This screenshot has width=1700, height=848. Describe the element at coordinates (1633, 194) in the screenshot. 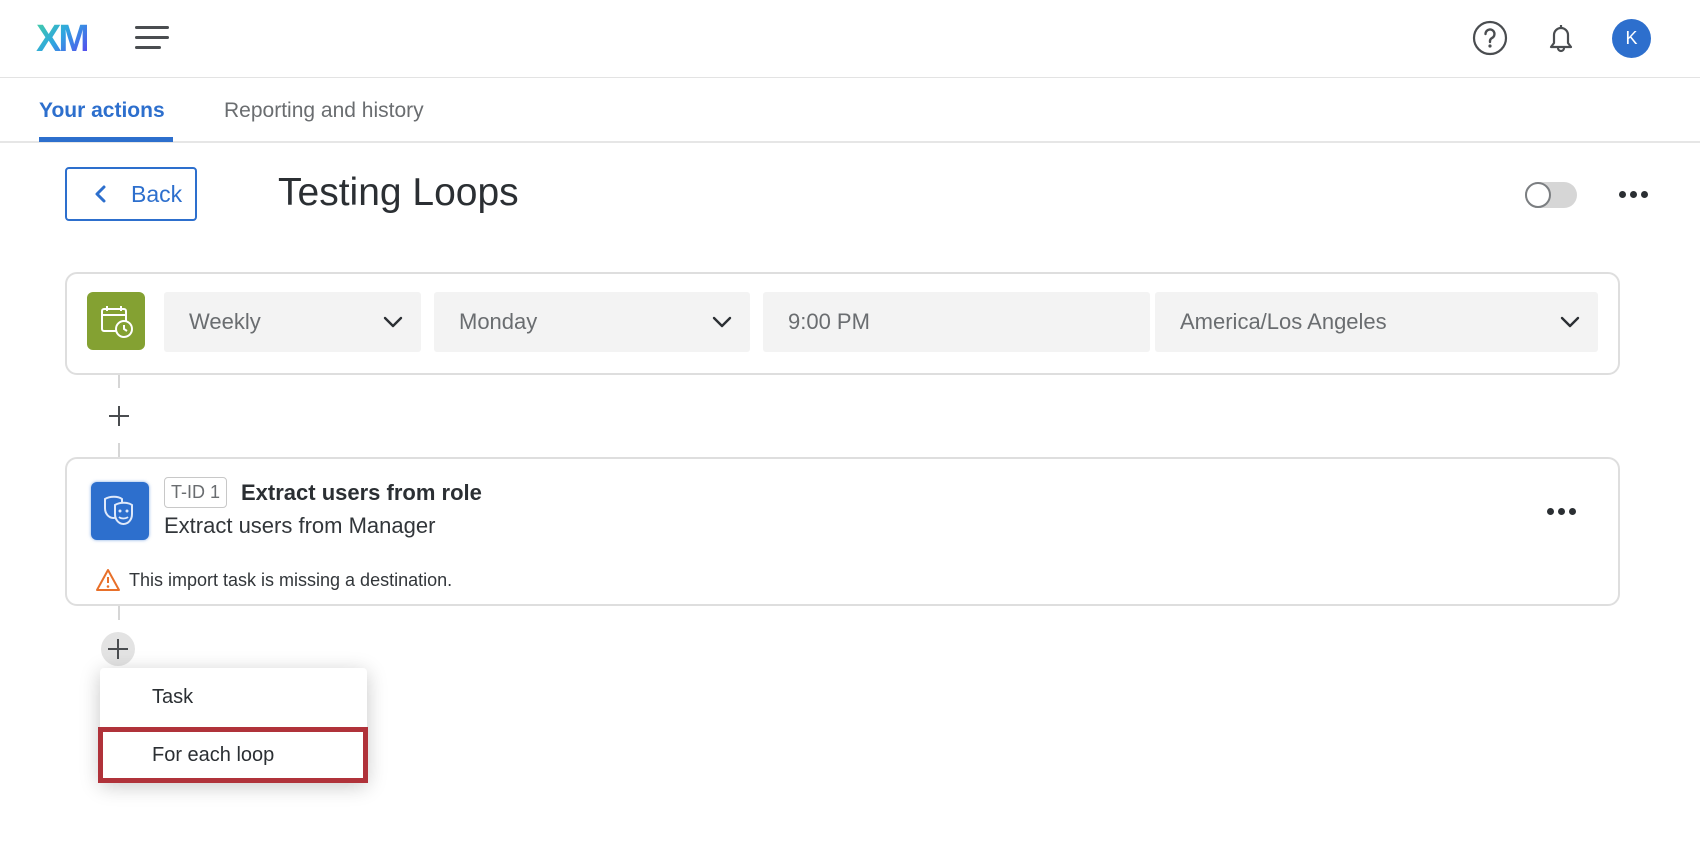

I see `more-options-icon` at that location.